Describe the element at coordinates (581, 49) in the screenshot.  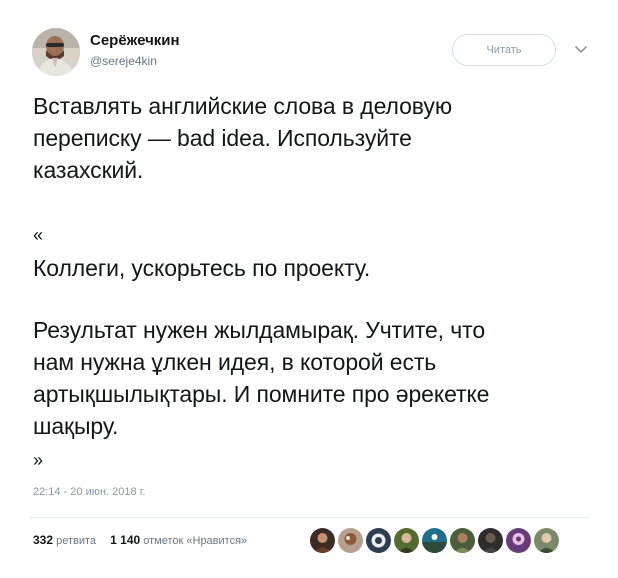
I see `chevron-down-icon` at that location.